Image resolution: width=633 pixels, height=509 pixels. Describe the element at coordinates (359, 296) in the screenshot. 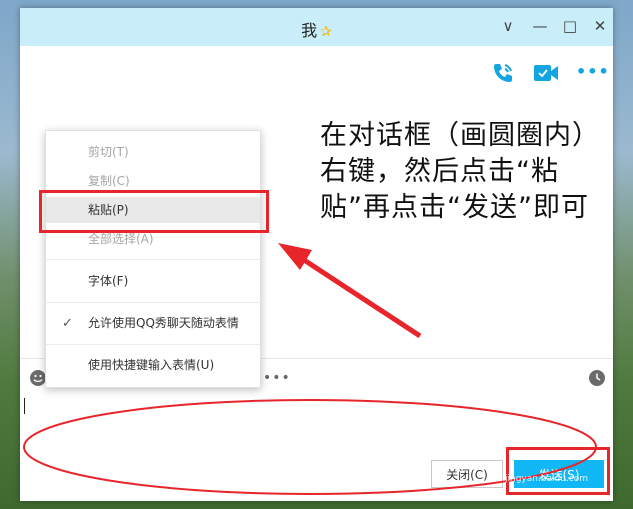

I see `arrow-shaft` at that location.